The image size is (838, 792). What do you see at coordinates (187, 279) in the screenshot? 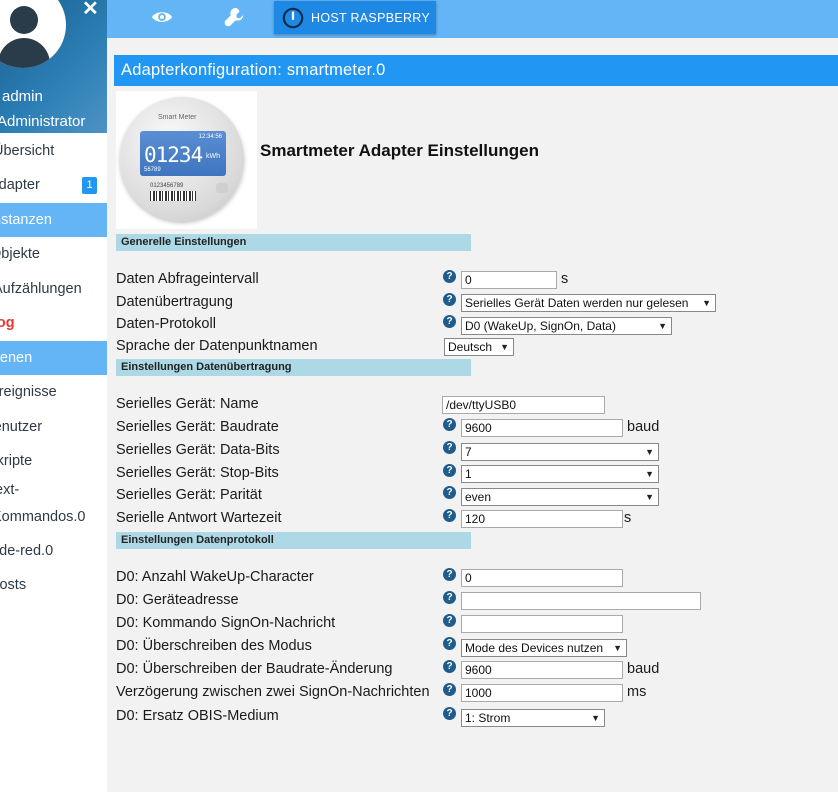
I see `interval-label: Daten Abfrageintervall` at bounding box center [187, 279].